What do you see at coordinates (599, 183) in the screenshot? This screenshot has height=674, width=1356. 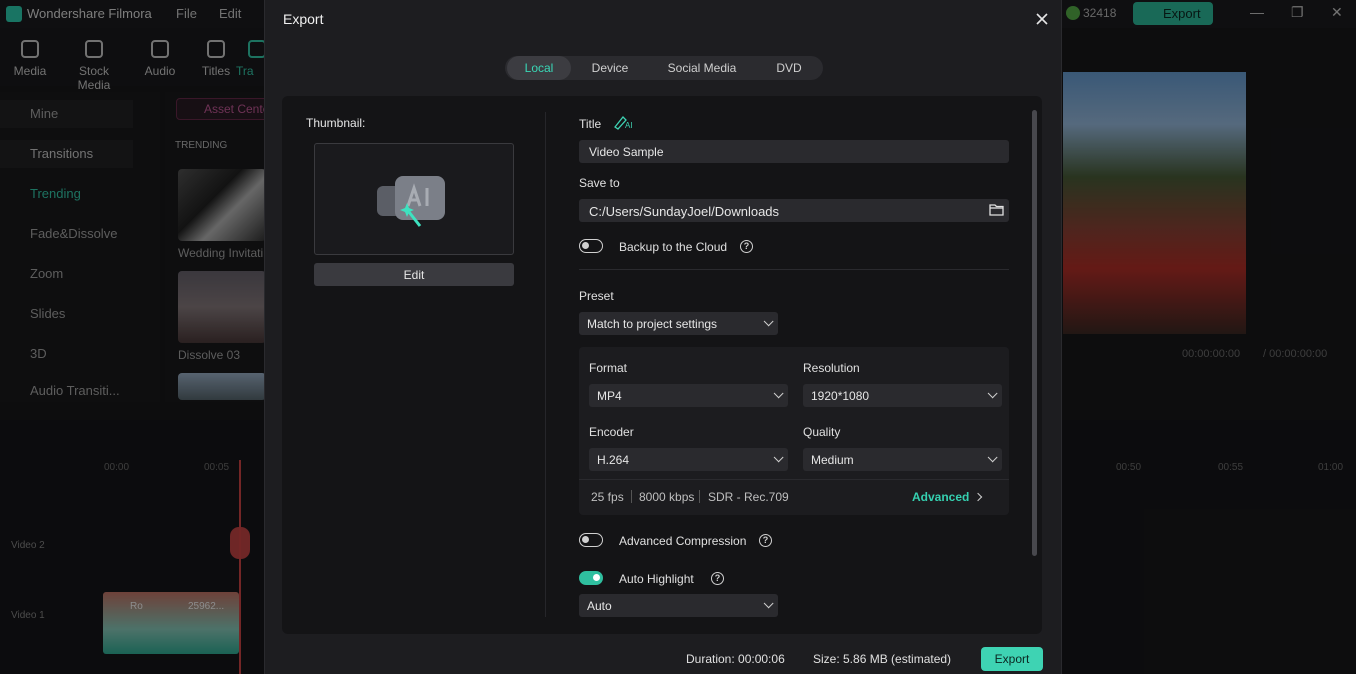 I see `save-to-label: Save to` at bounding box center [599, 183].